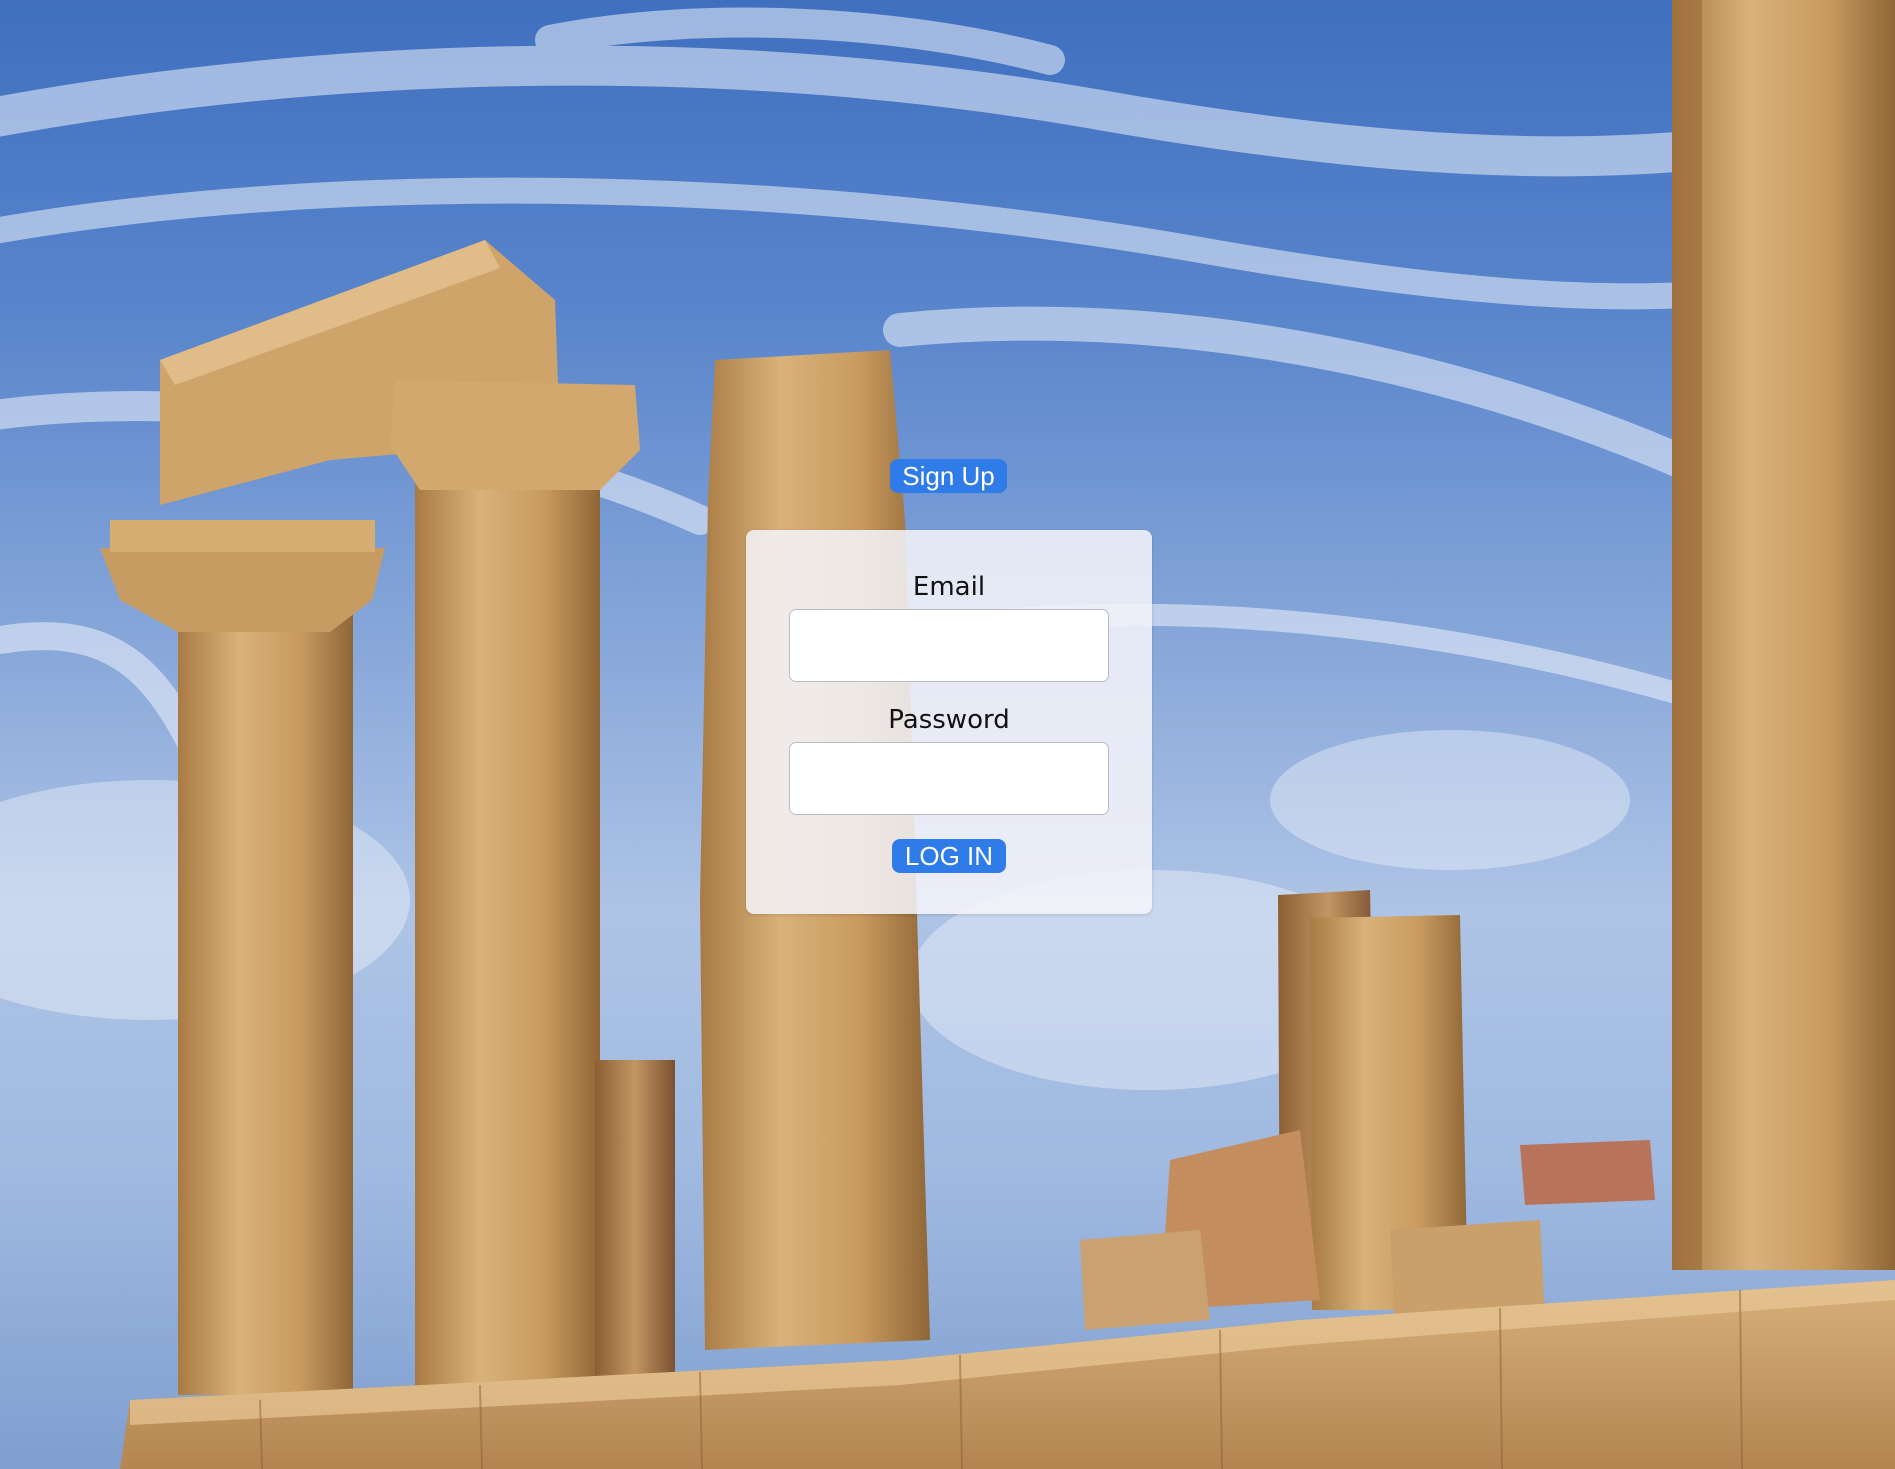 The height and width of the screenshot is (1469, 1895). What do you see at coordinates (948, 476) in the screenshot?
I see `signup-button: Sign Up` at bounding box center [948, 476].